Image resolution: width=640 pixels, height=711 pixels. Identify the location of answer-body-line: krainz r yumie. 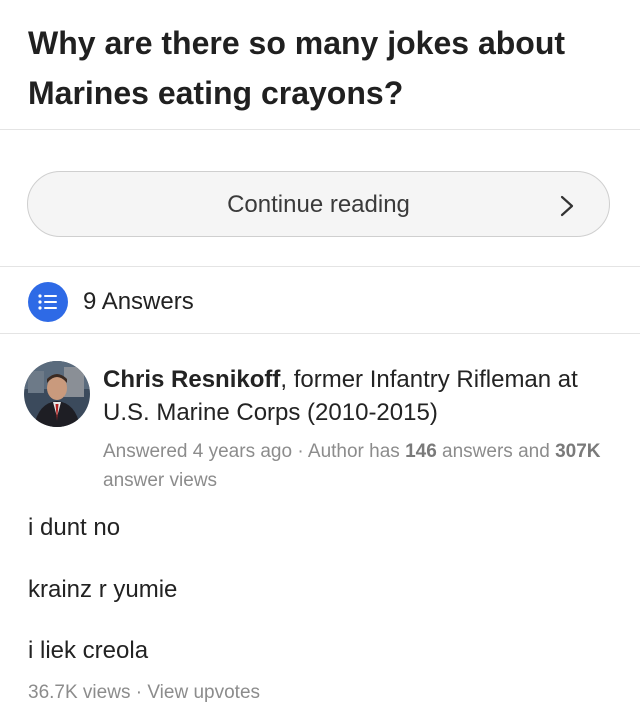
(103, 589).